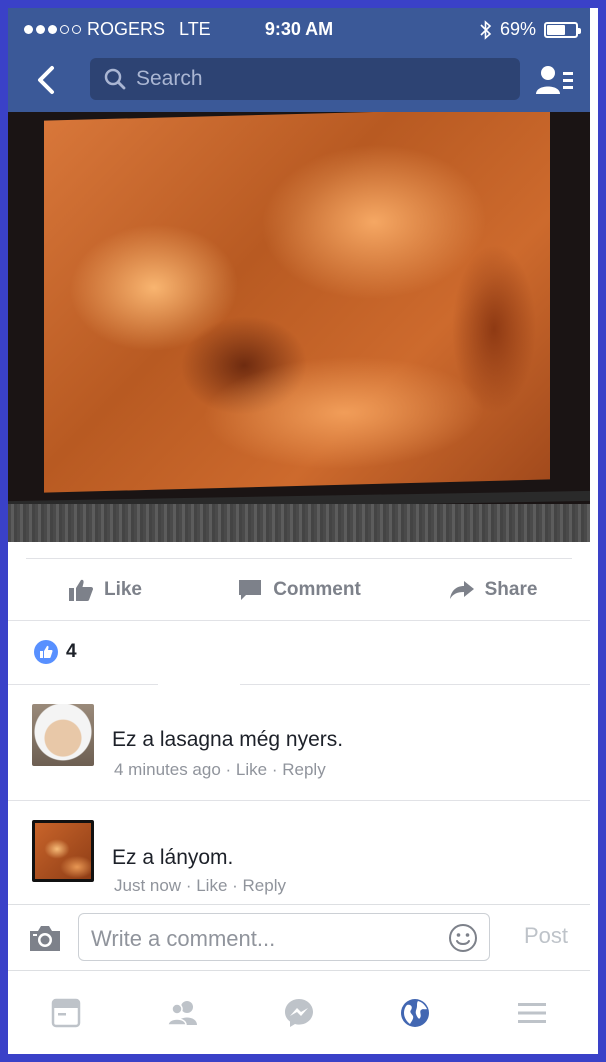  I want to click on tab-friends, so click(182, 1012).